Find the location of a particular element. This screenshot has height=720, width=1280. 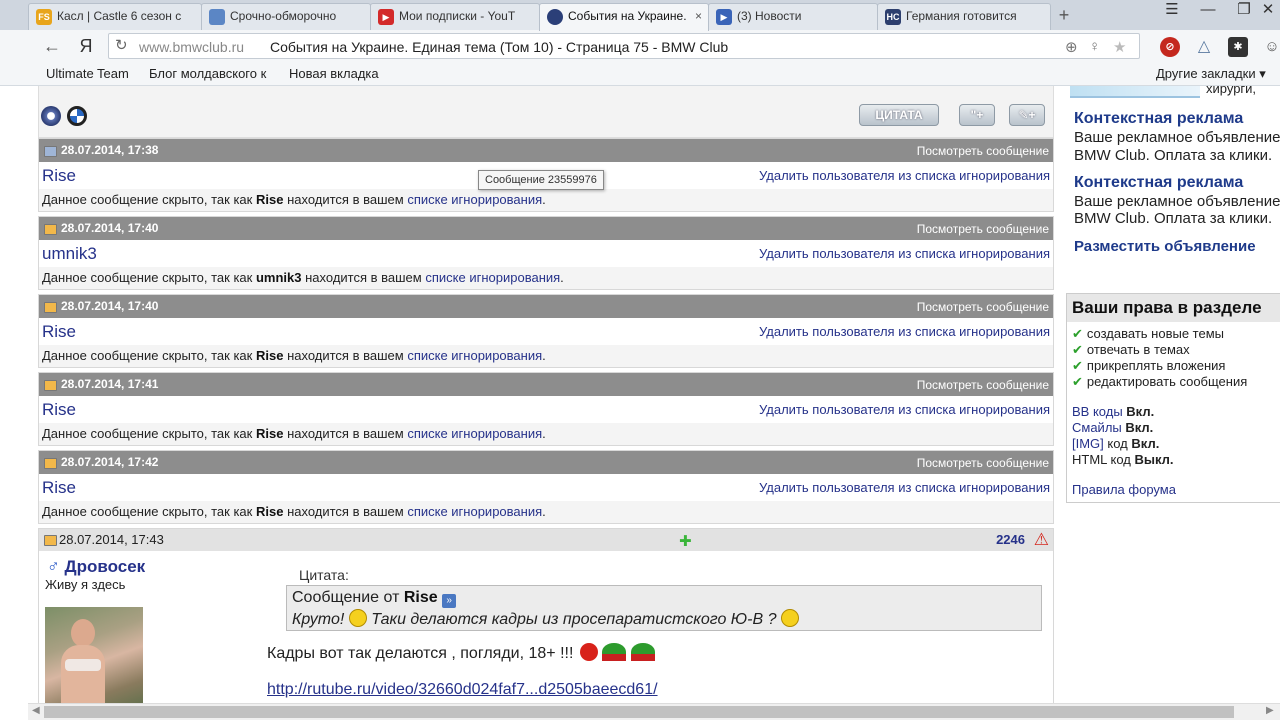

adblock-icon: ⊘ is located at coordinates (1170, 47).